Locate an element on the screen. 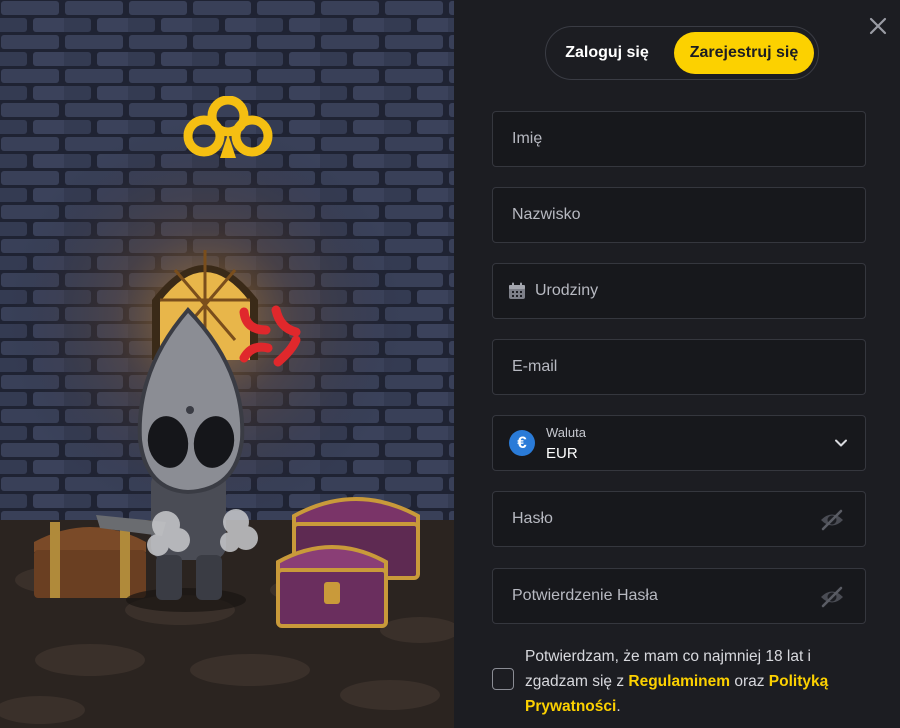 The width and height of the screenshot is (900, 728). chevron-down-icon is located at coordinates (841, 443).